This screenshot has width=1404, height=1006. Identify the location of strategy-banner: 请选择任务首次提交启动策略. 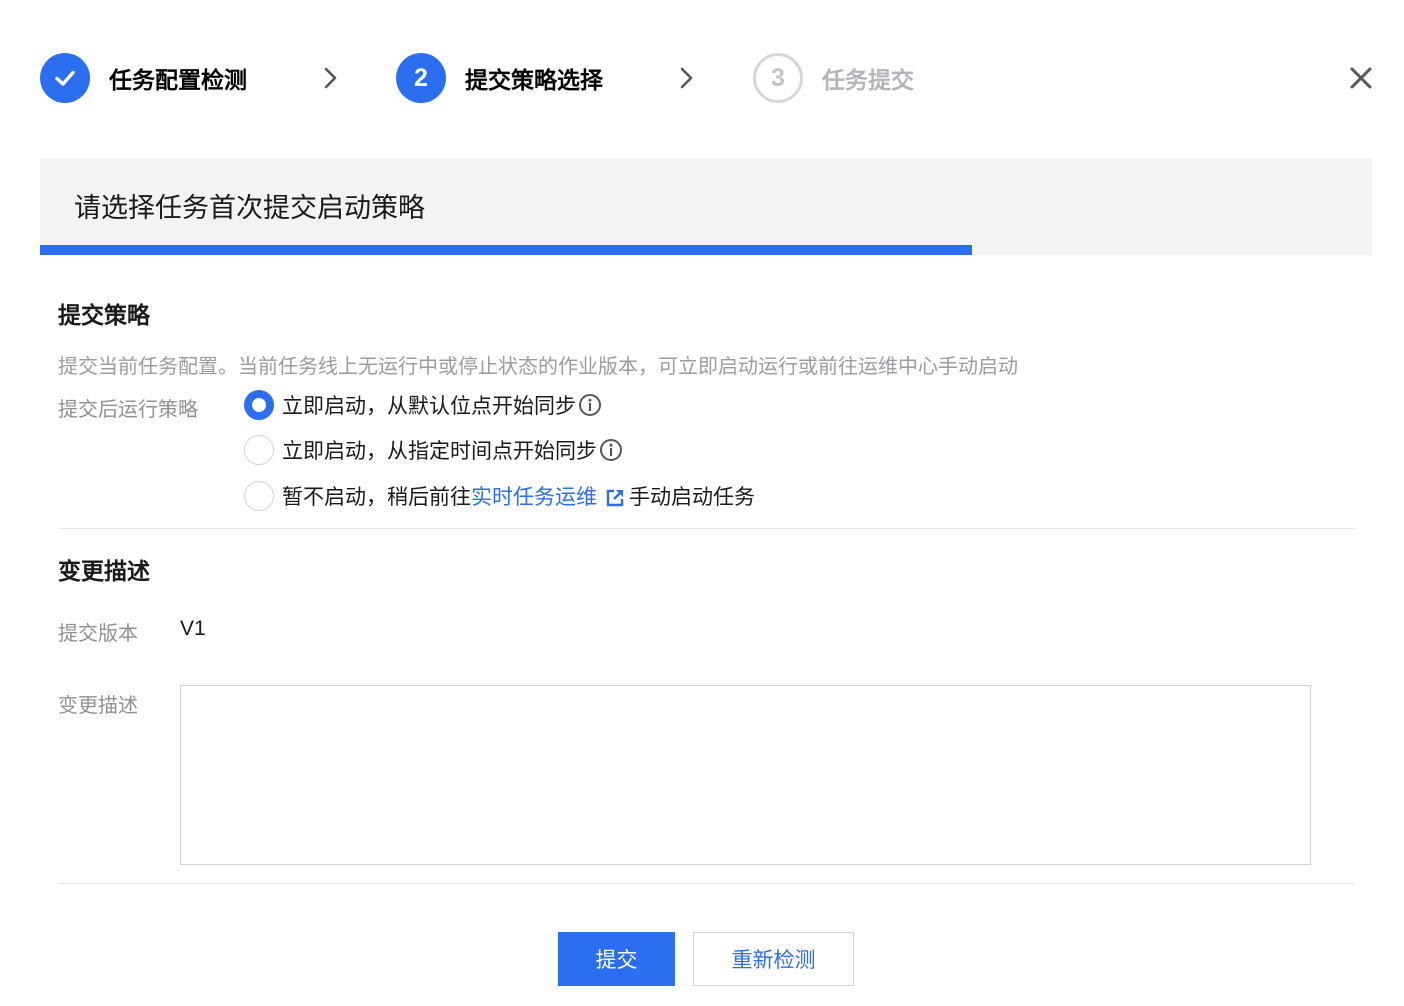
(706, 206).